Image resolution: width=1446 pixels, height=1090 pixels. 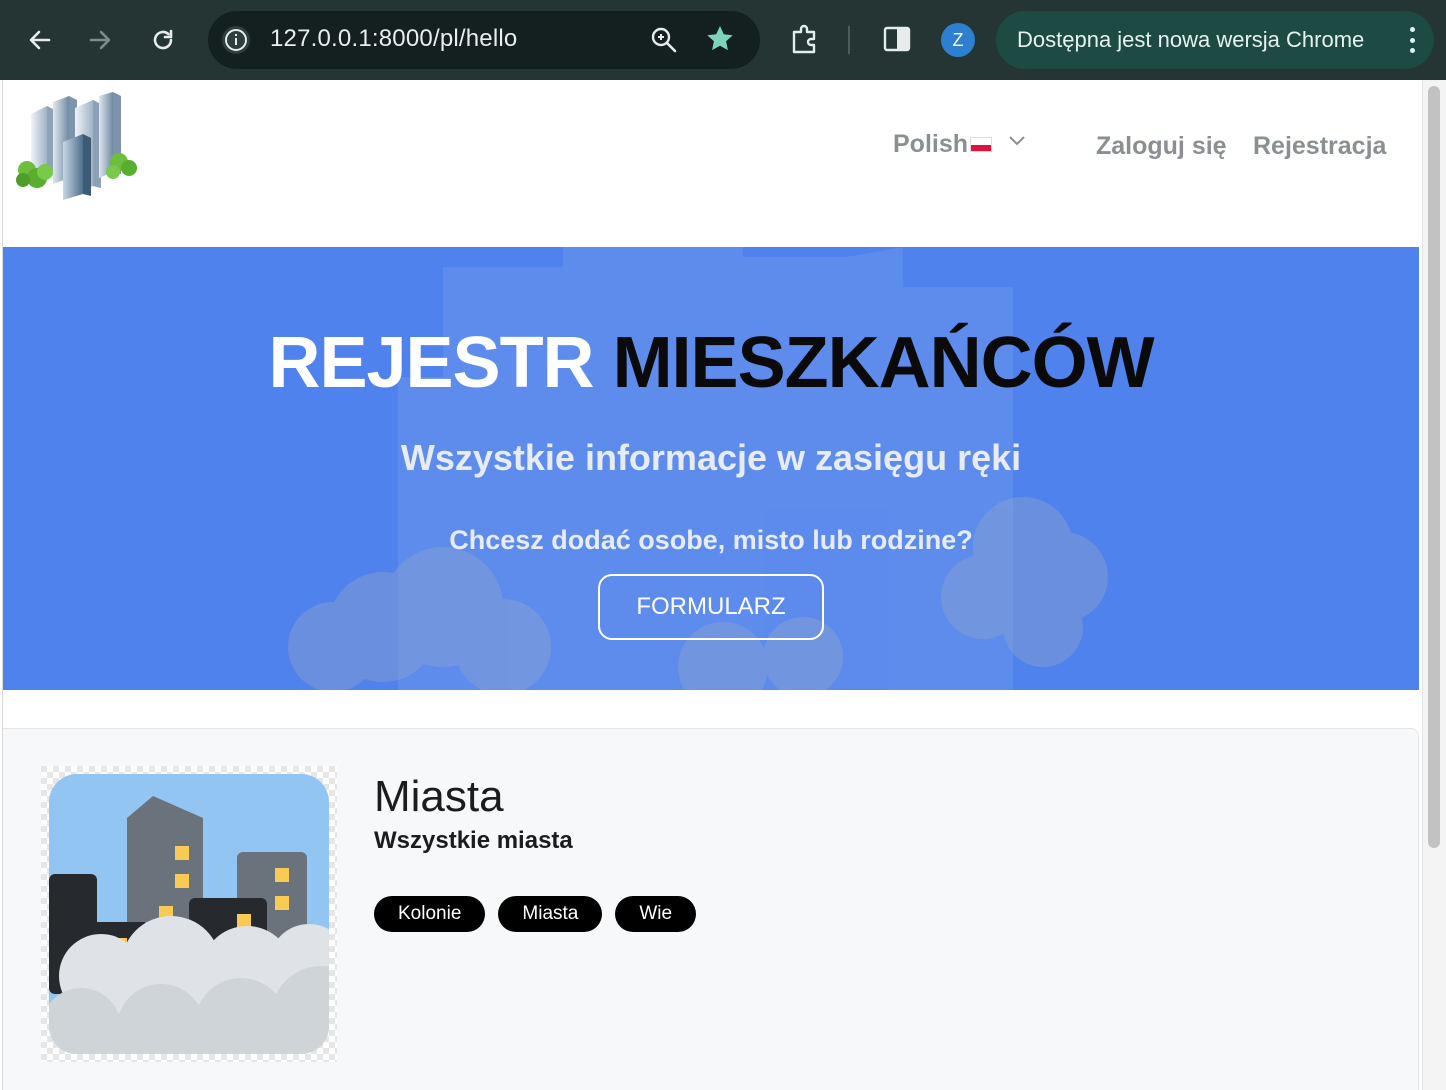 I want to click on poland-flag-icon, so click(x=981, y=144).